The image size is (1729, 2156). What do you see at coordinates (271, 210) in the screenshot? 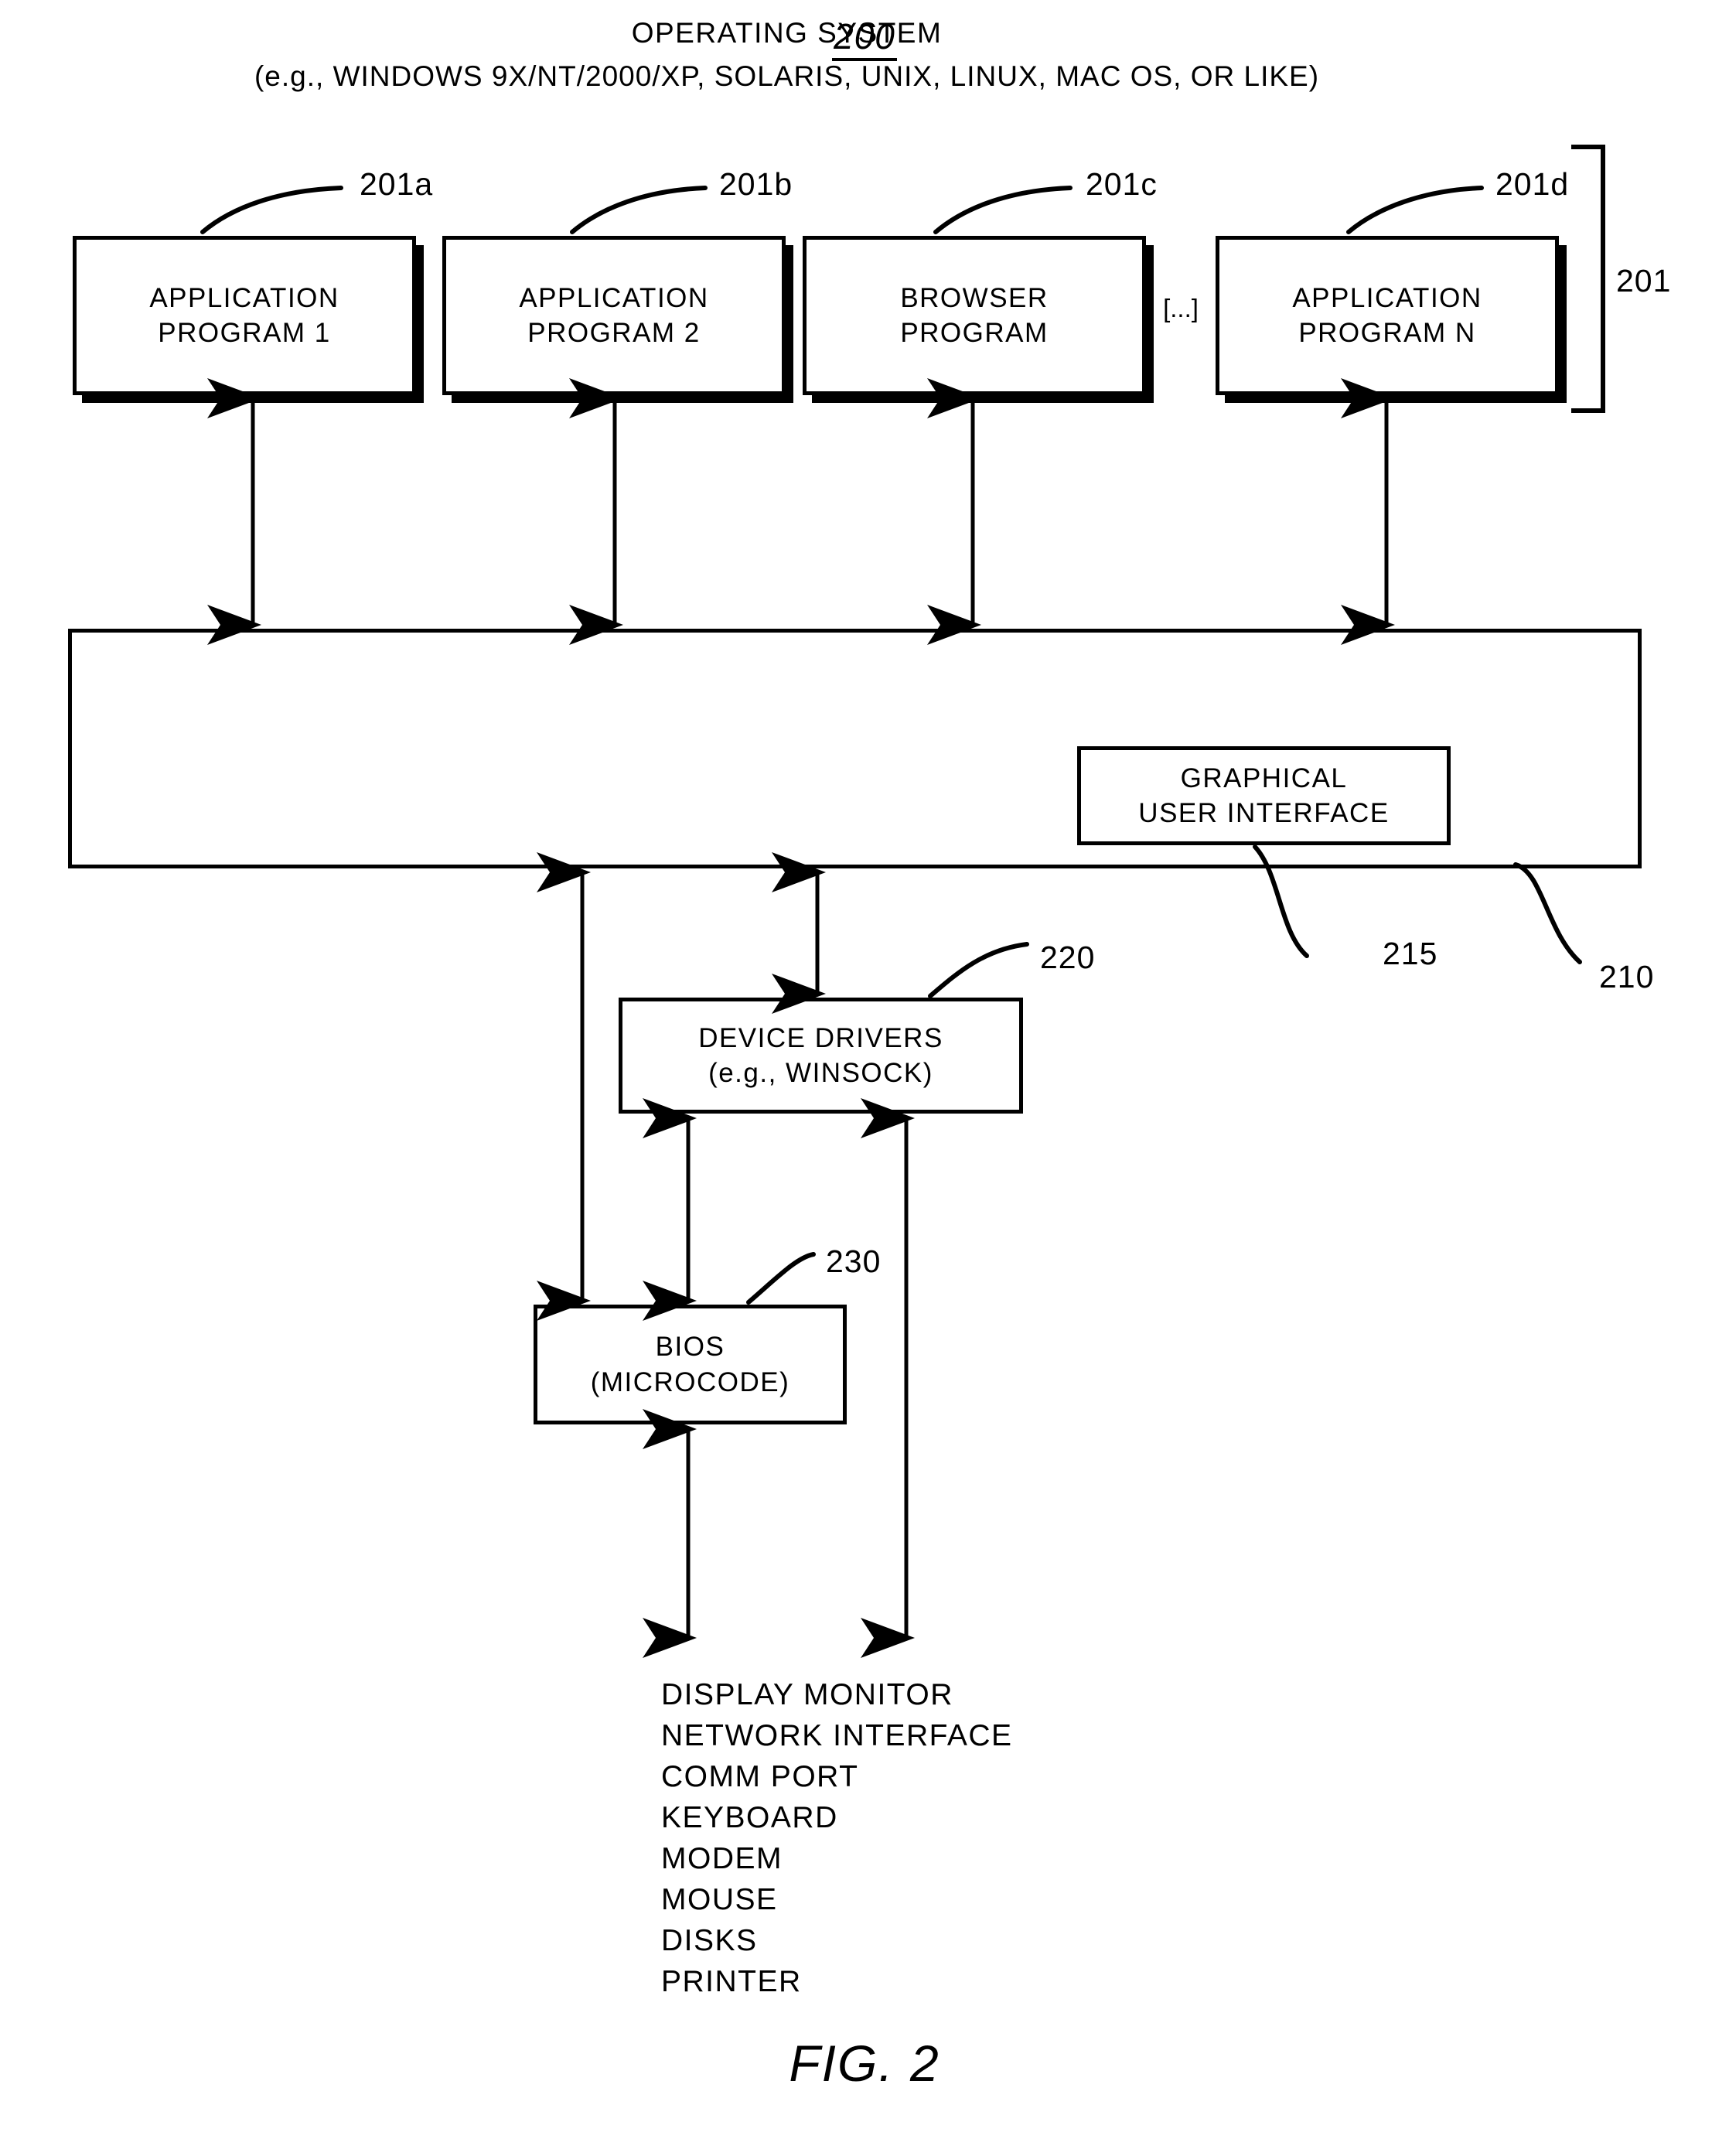
I see `leader-201a` at bounding box center [271, 210].